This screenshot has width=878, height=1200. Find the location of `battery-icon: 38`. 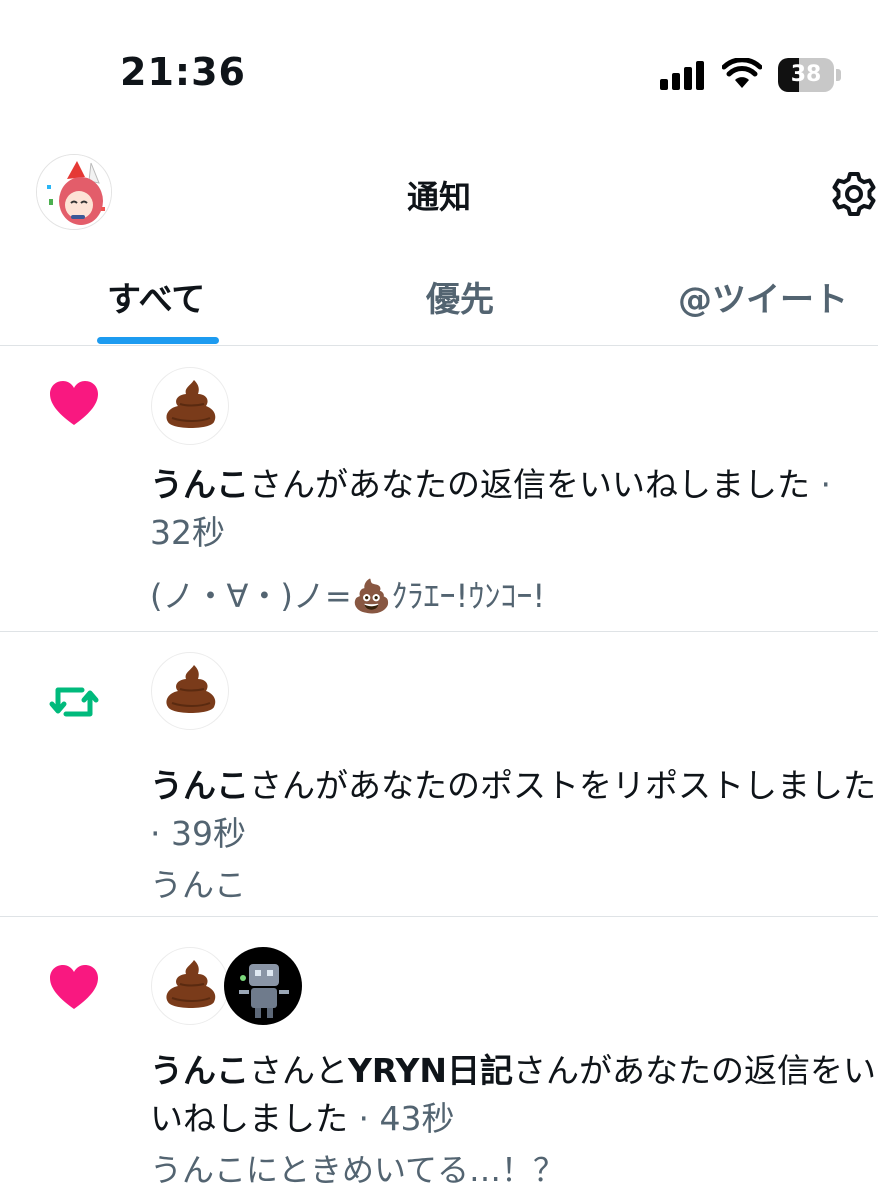

battery-icon: 38 is located at coordinates (810, 75).